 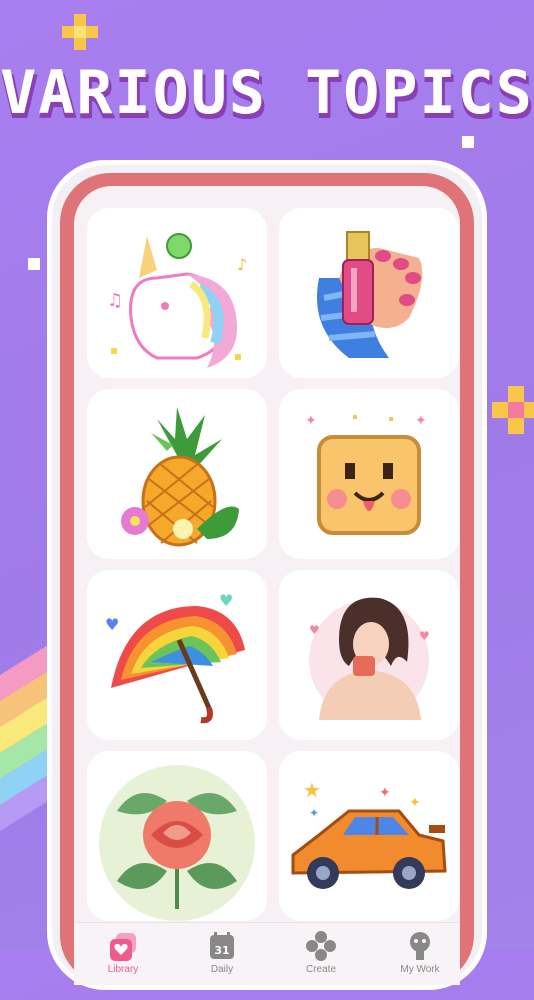 I want to click on artwork-tile-nail-polish, so click(x=369, y=293).